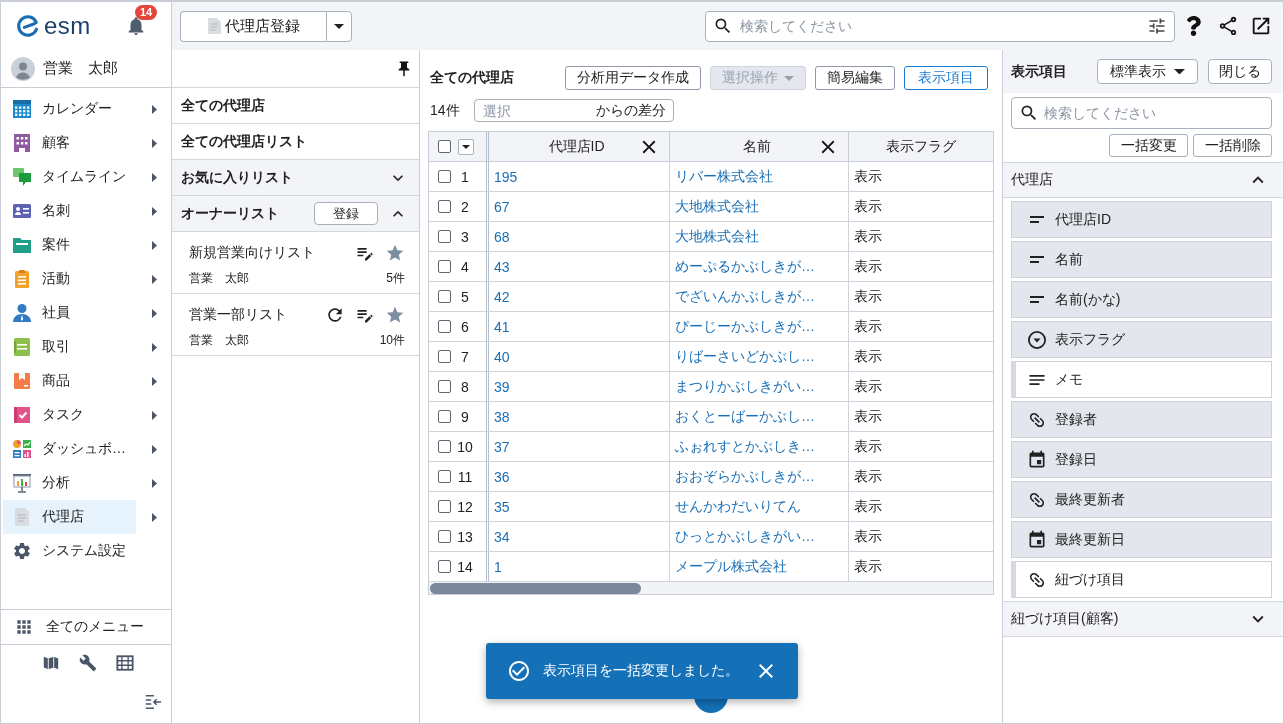  I want to click on external-link-icon, so click(1261, 26).